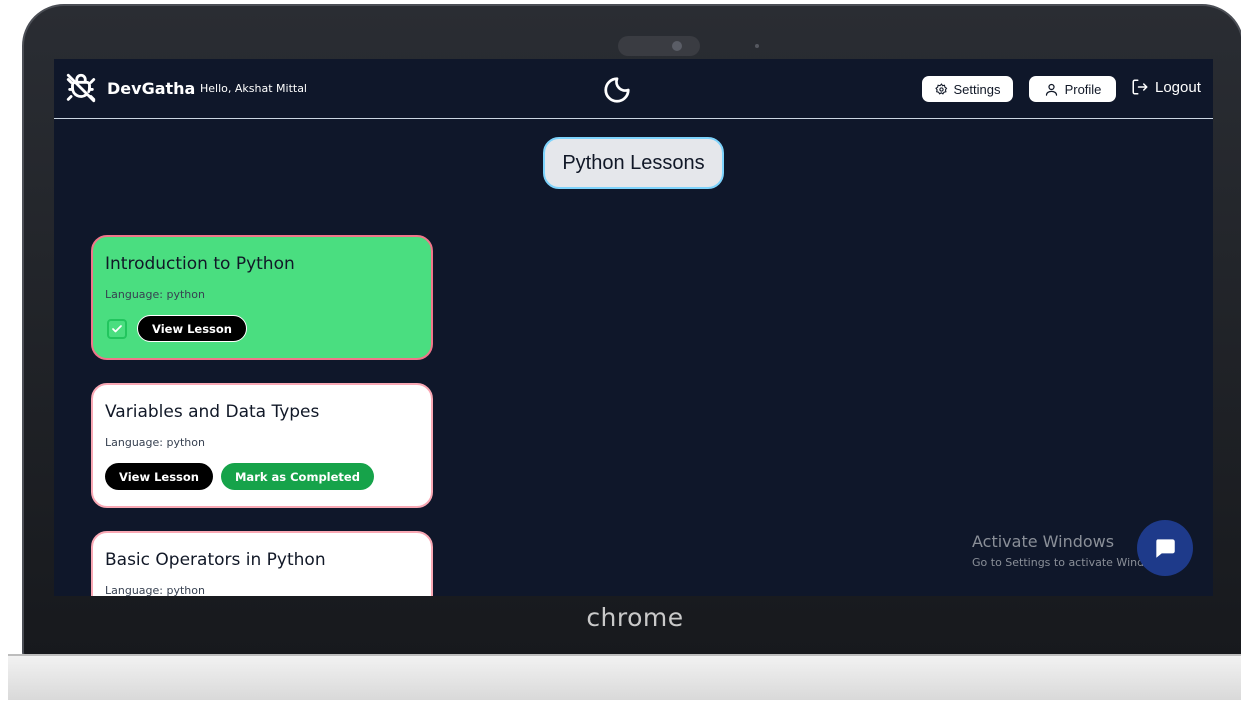 The width and height of the screenshot is (1241, 702). What do you see at coordinates (81, 88) in the screenshot?
I see `bug-off-icon` at bounding box center [81, 88].